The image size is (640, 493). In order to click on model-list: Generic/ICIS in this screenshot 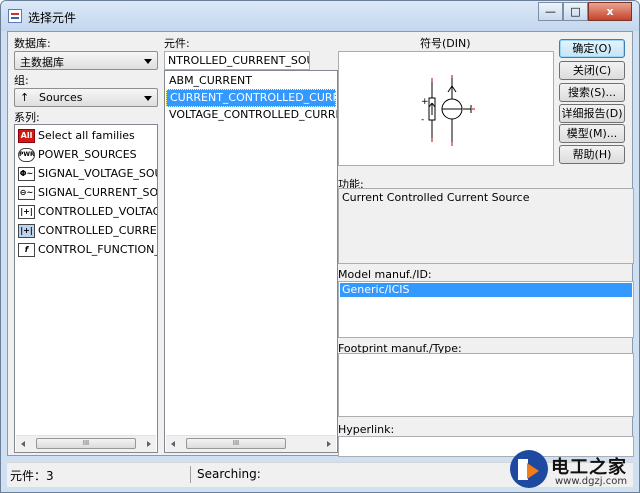, I will do `click(486, 309)`.